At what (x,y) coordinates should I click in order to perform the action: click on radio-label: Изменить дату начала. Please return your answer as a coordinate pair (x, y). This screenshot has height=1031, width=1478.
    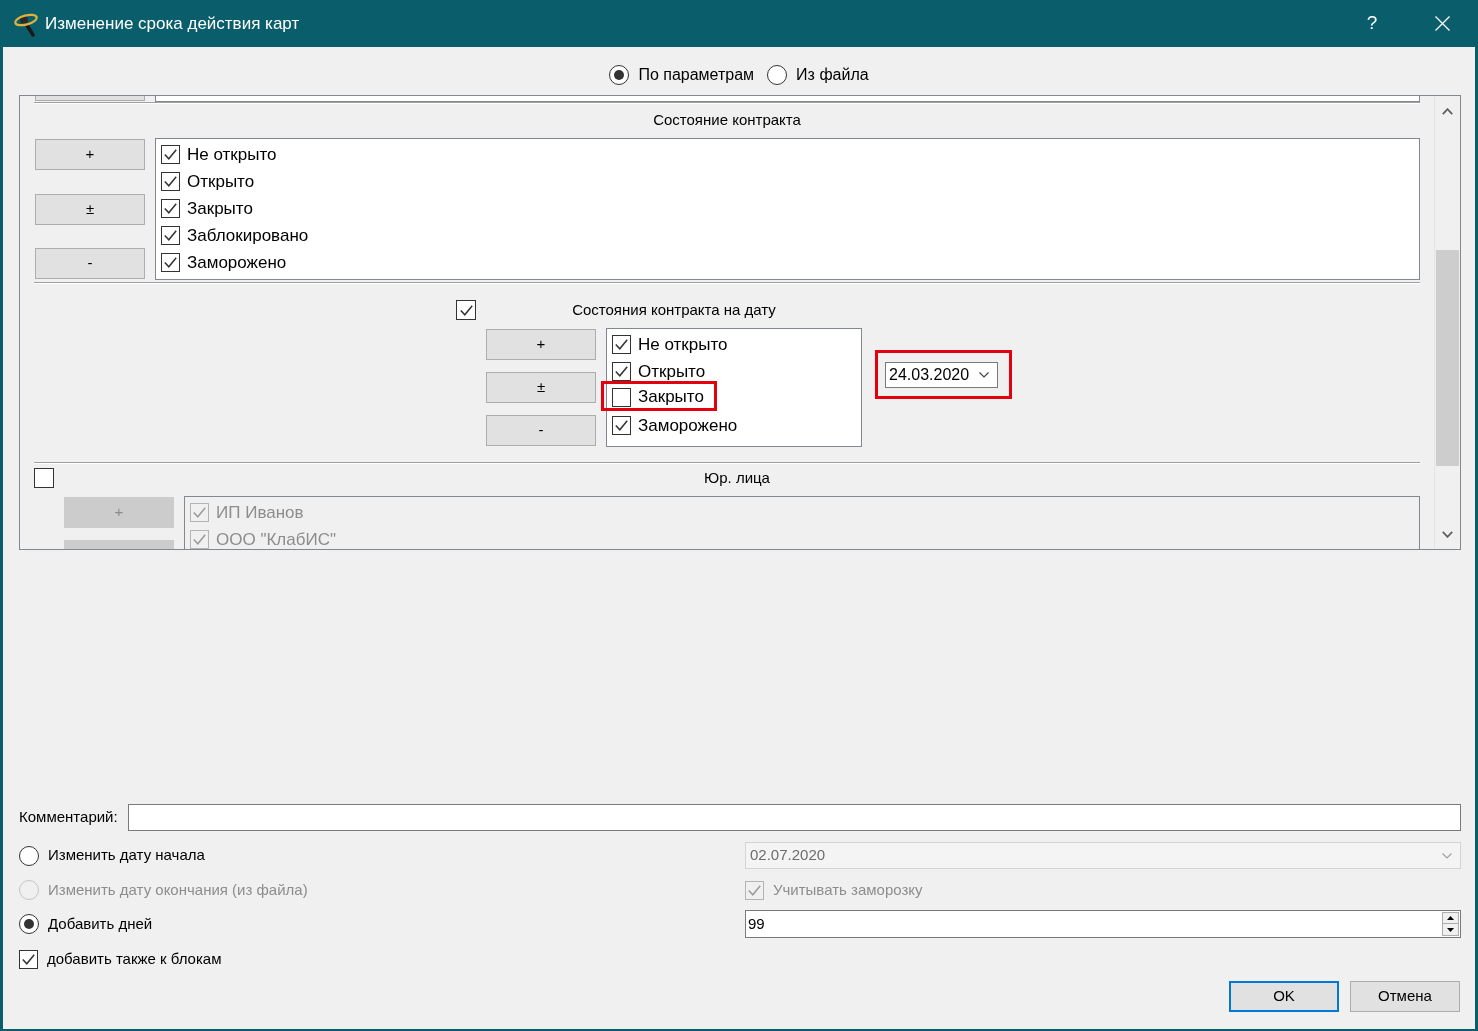
    Looking at the image, I should click on (126, 855).